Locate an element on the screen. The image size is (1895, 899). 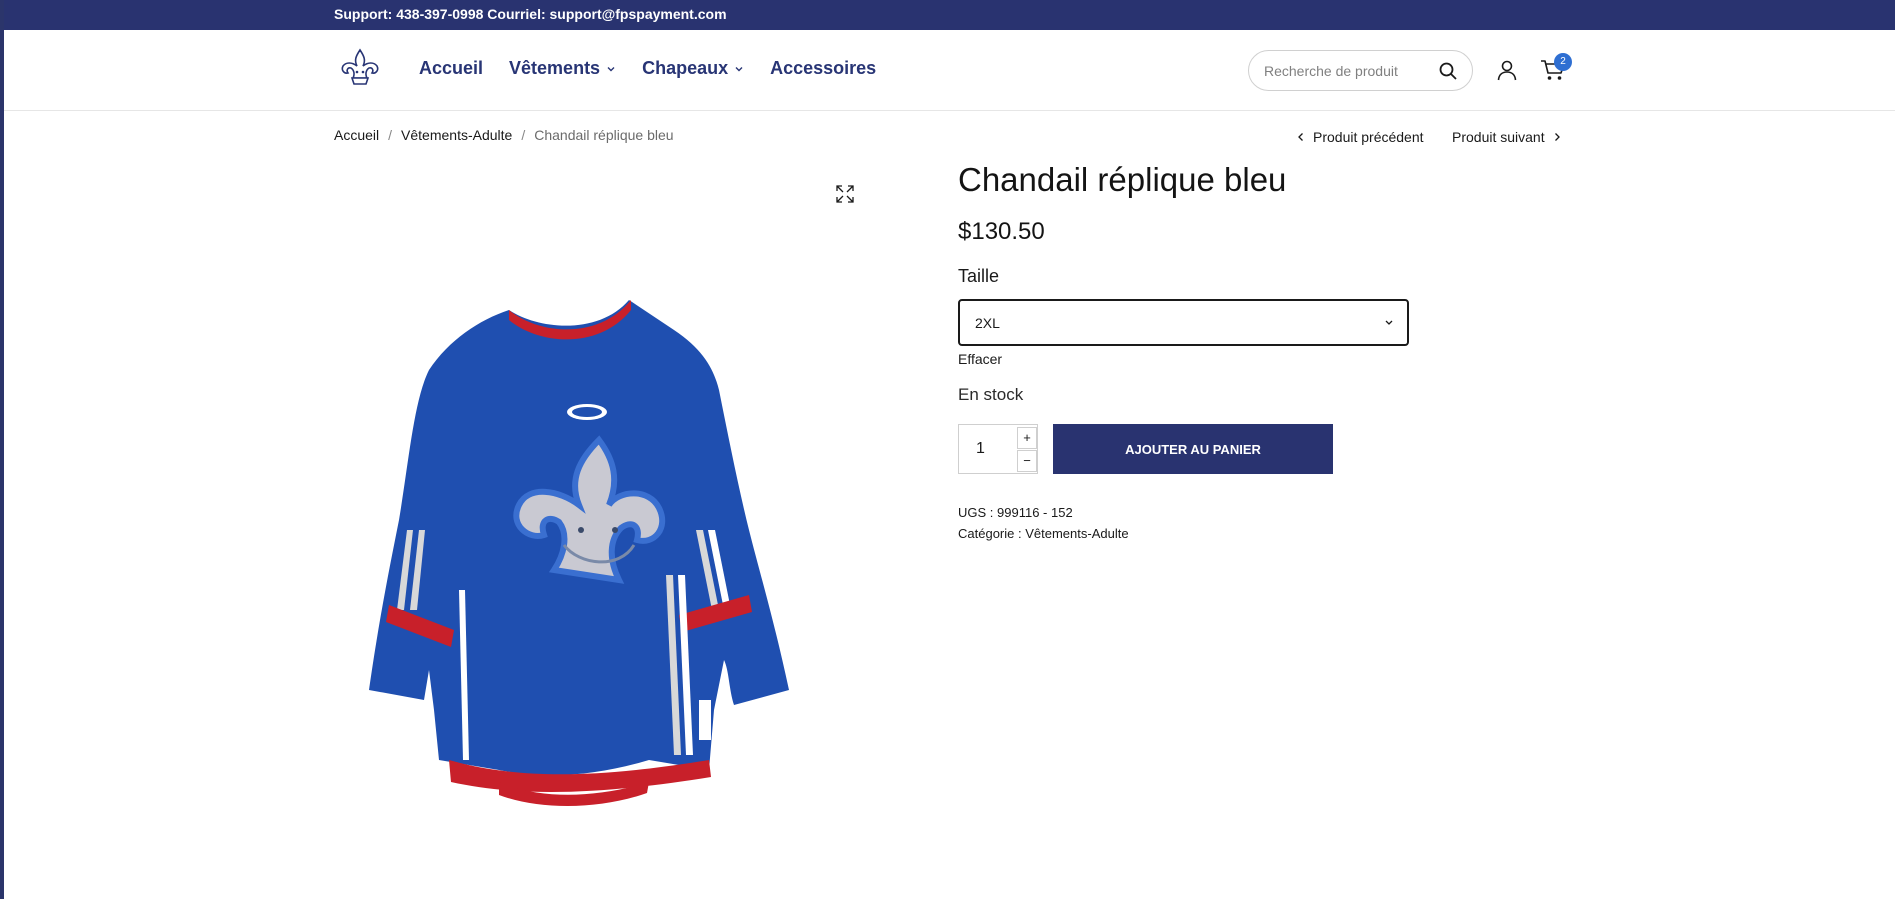
sku-line: UGS : 999116 - 152 is located at coordinates (1015, 512).